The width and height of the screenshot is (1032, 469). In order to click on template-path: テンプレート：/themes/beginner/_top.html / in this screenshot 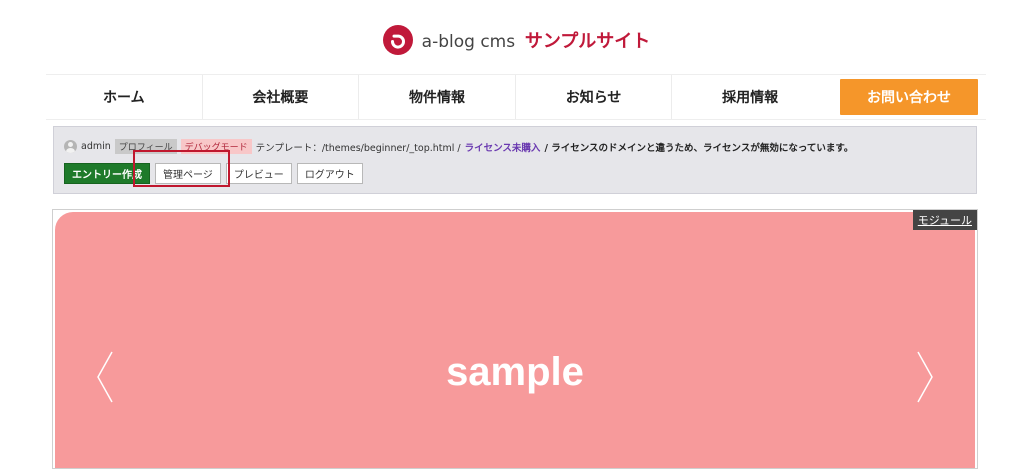, I will do `click(358, 148)`.